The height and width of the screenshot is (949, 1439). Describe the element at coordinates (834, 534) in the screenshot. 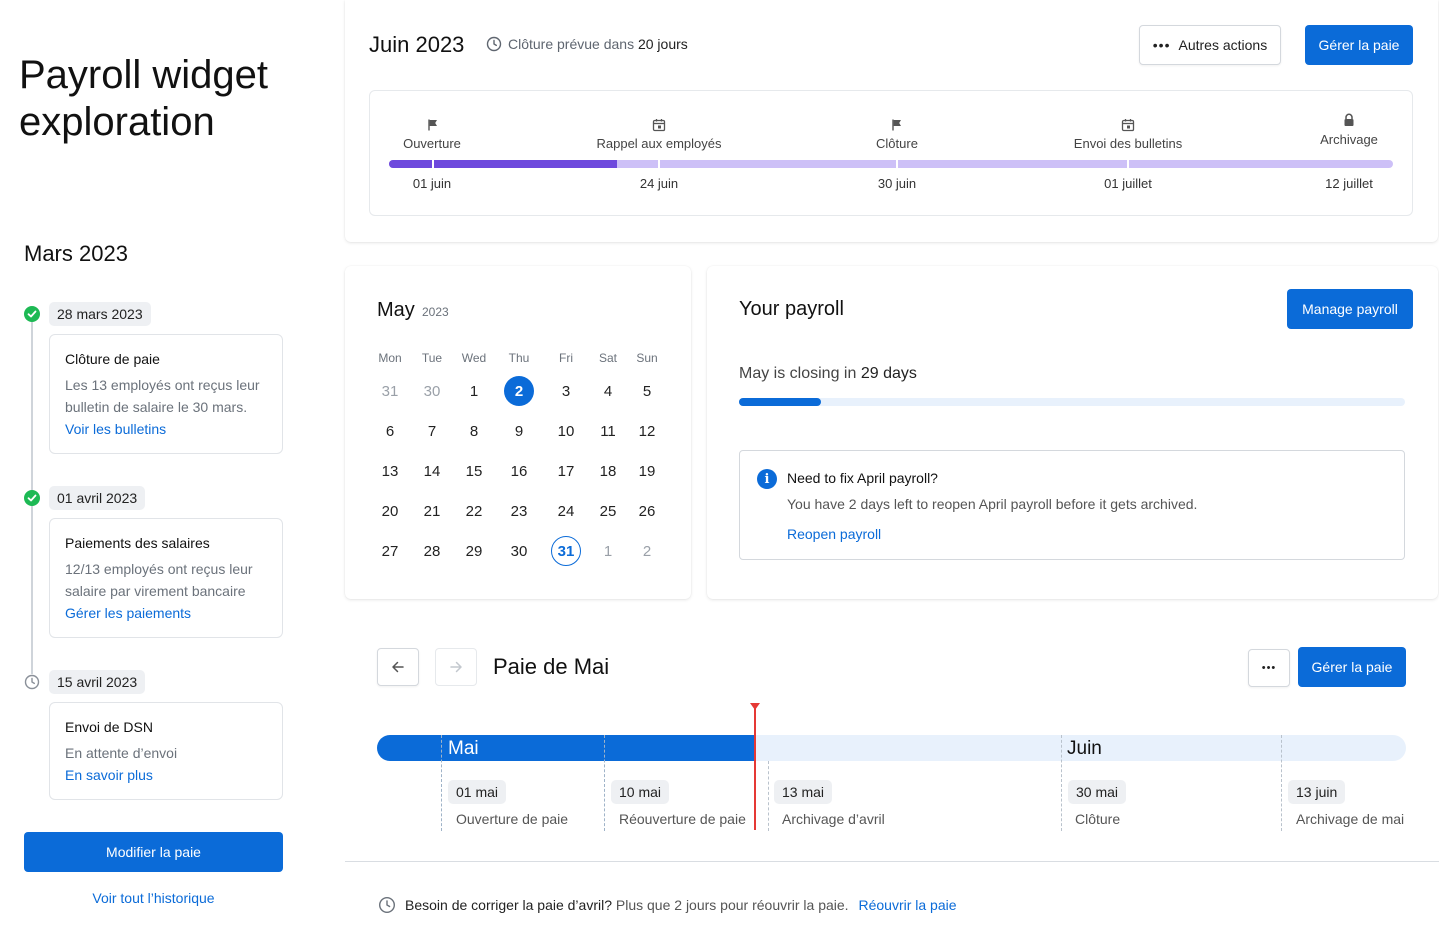

I see `reopen-payroll-link: Reopen payroll` at that location.